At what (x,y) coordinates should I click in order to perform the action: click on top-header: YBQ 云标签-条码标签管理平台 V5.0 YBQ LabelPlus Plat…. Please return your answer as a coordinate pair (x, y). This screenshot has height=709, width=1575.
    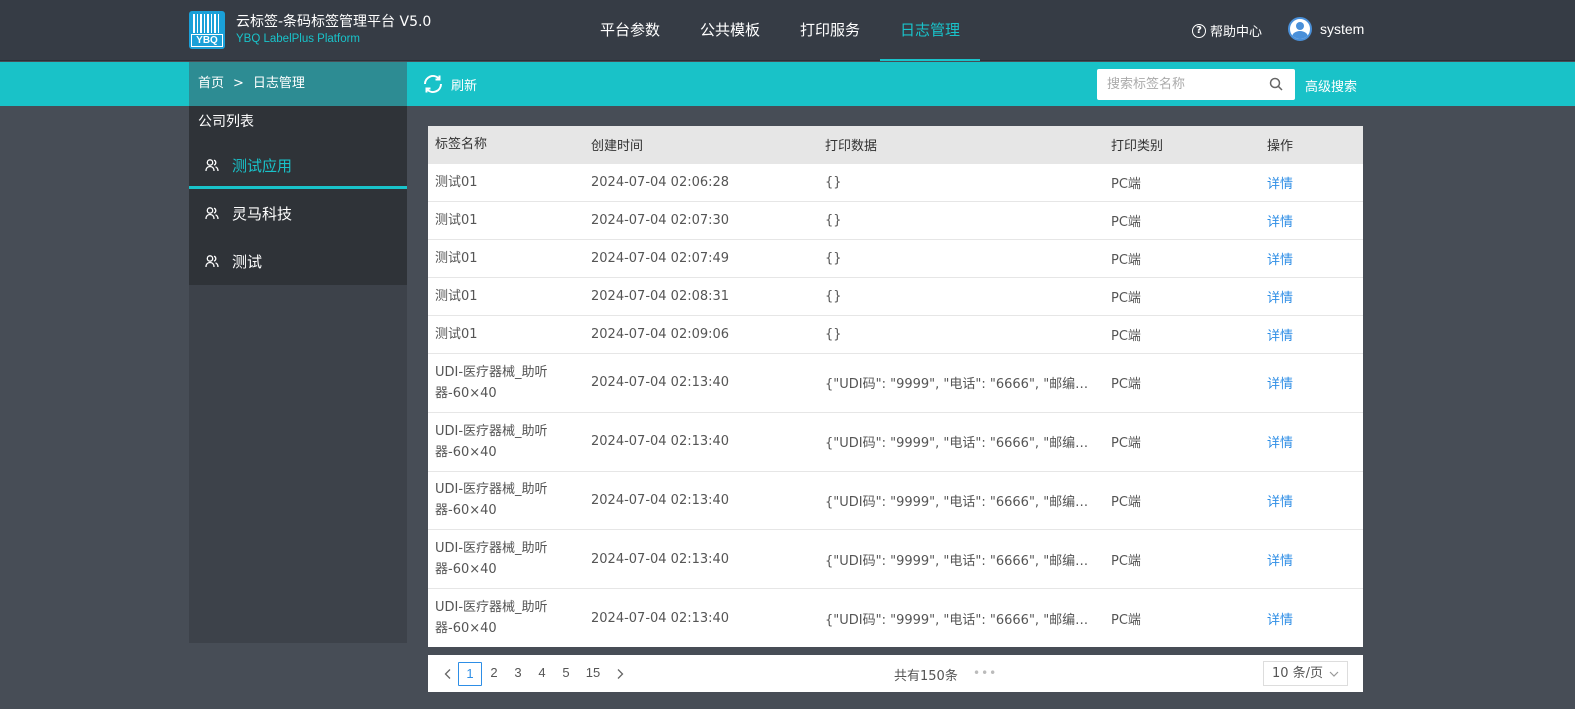
    Looking at the image, I should click on (787, 30).